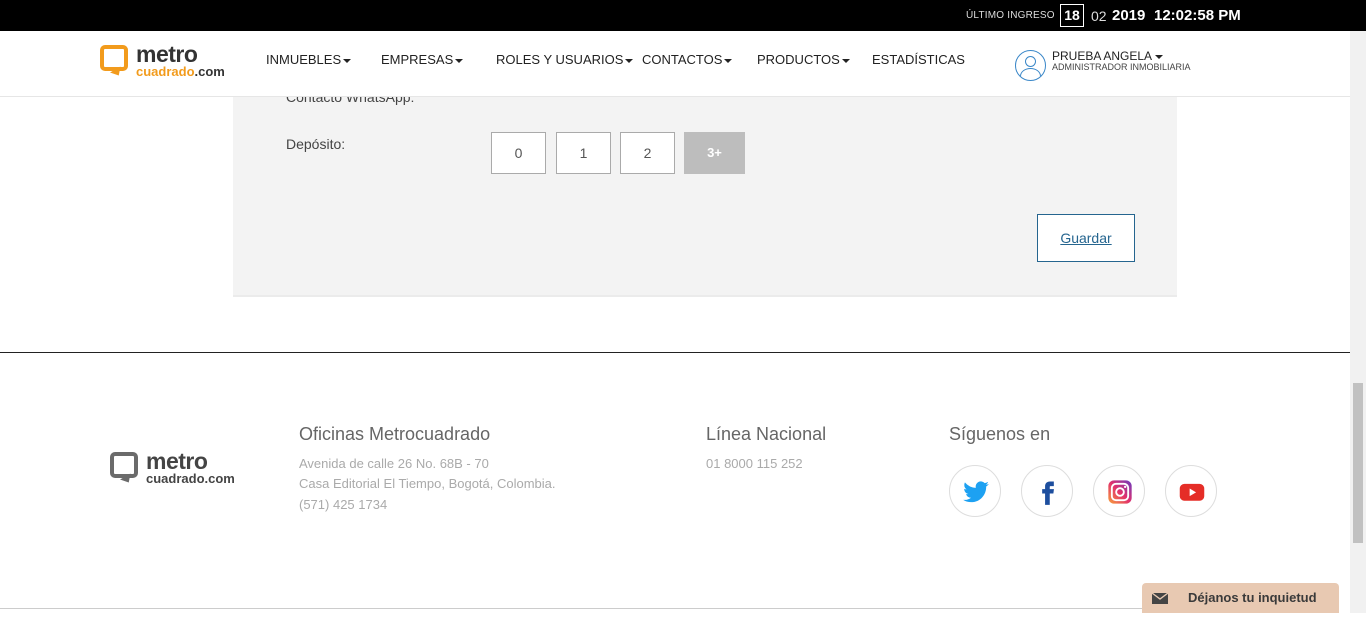 This screenshot has width=1366, height=618. Describe the element at coordinates (518, 153) in the screenshot. I see `deposit-option-0: 0` at that location.